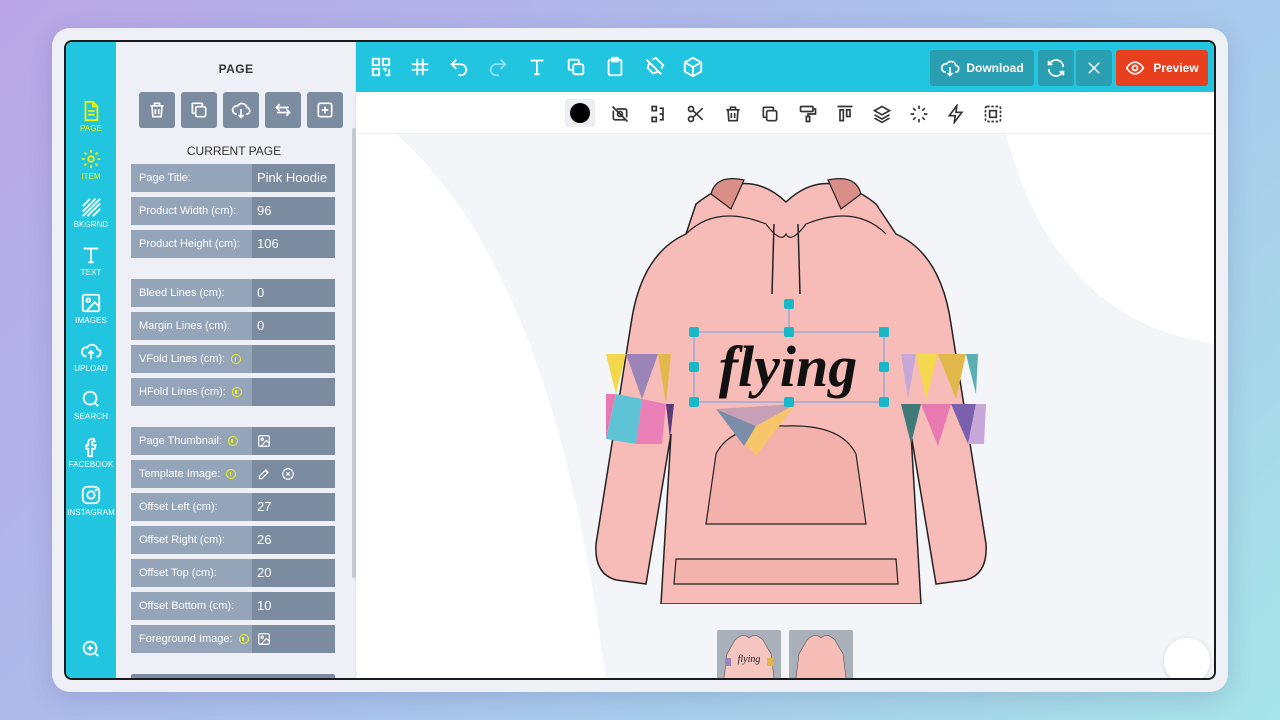  Describe the element at coordinates (770, 114) in the screenshot. I see `copy-icon` at that location.